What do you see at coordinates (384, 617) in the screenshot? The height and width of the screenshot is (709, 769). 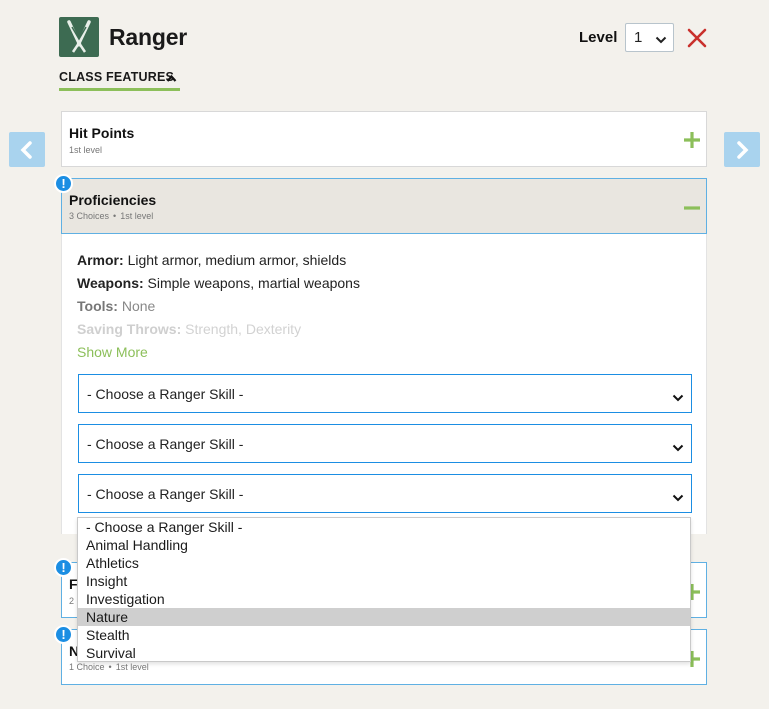 I see `dropdown-option-highlighted: Nature` at bounding box center [384, 617].